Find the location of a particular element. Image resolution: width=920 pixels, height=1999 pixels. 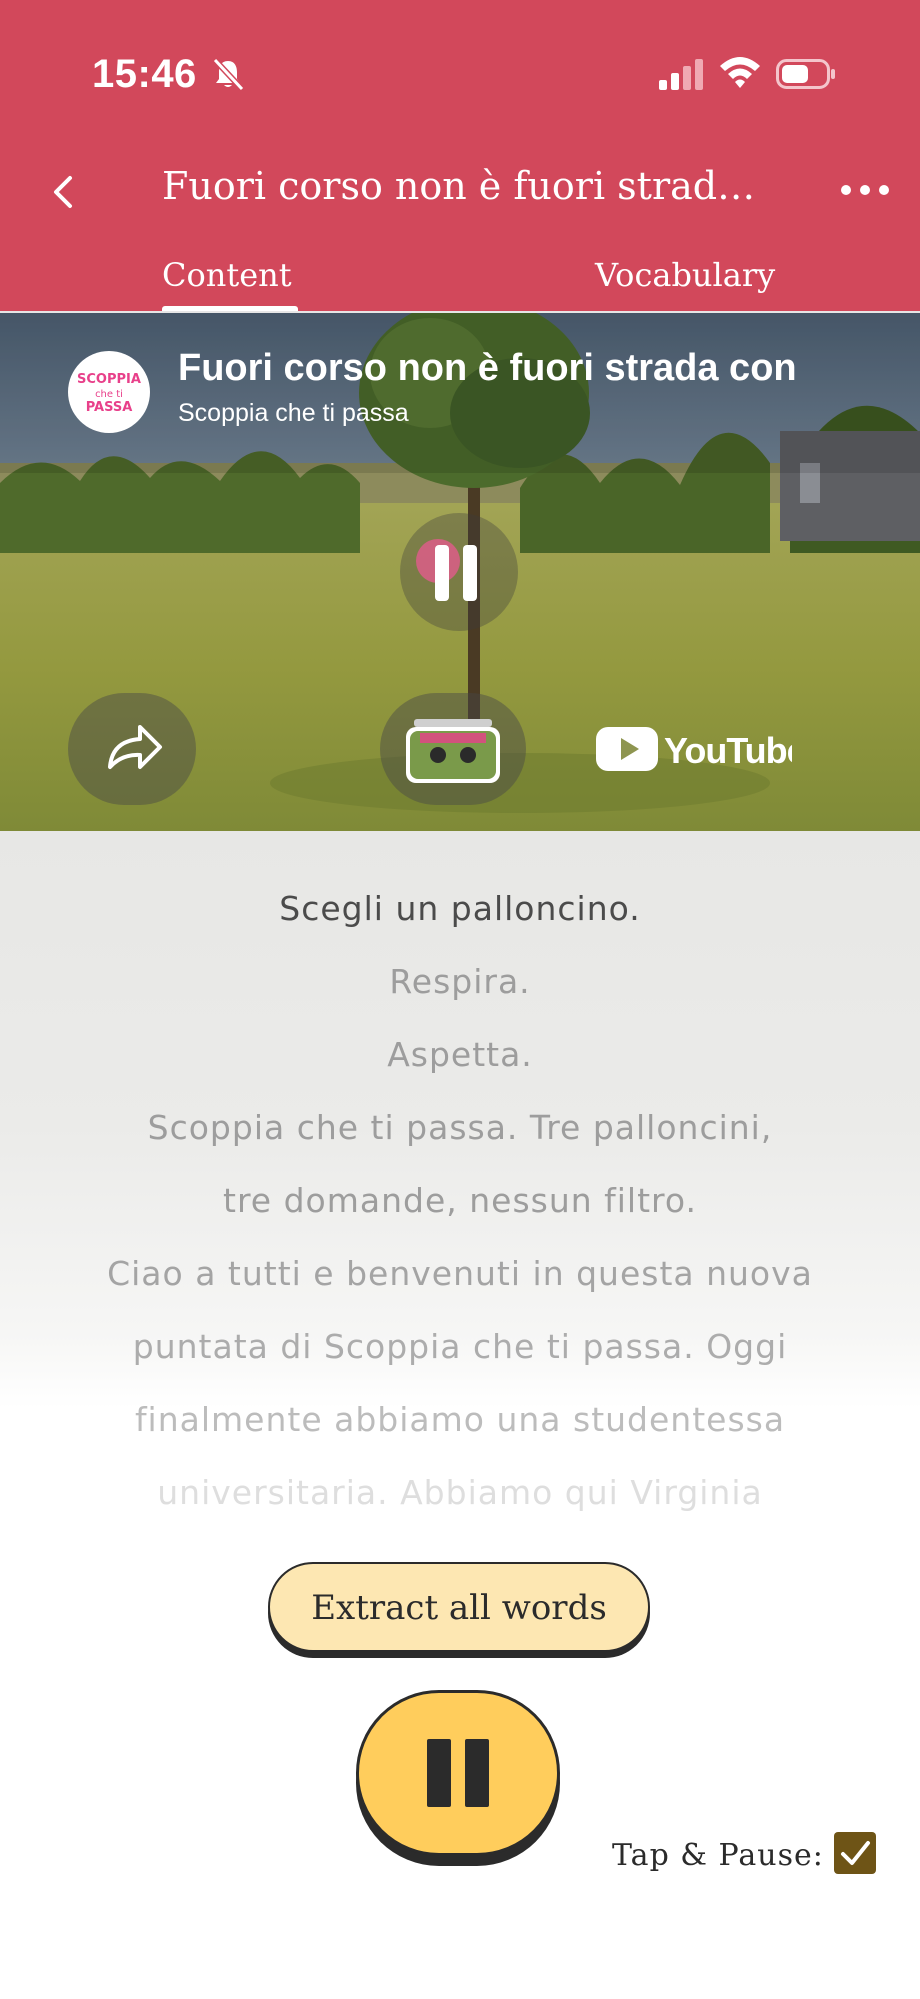

play-pause-button is located at coordinates (458, 1773).